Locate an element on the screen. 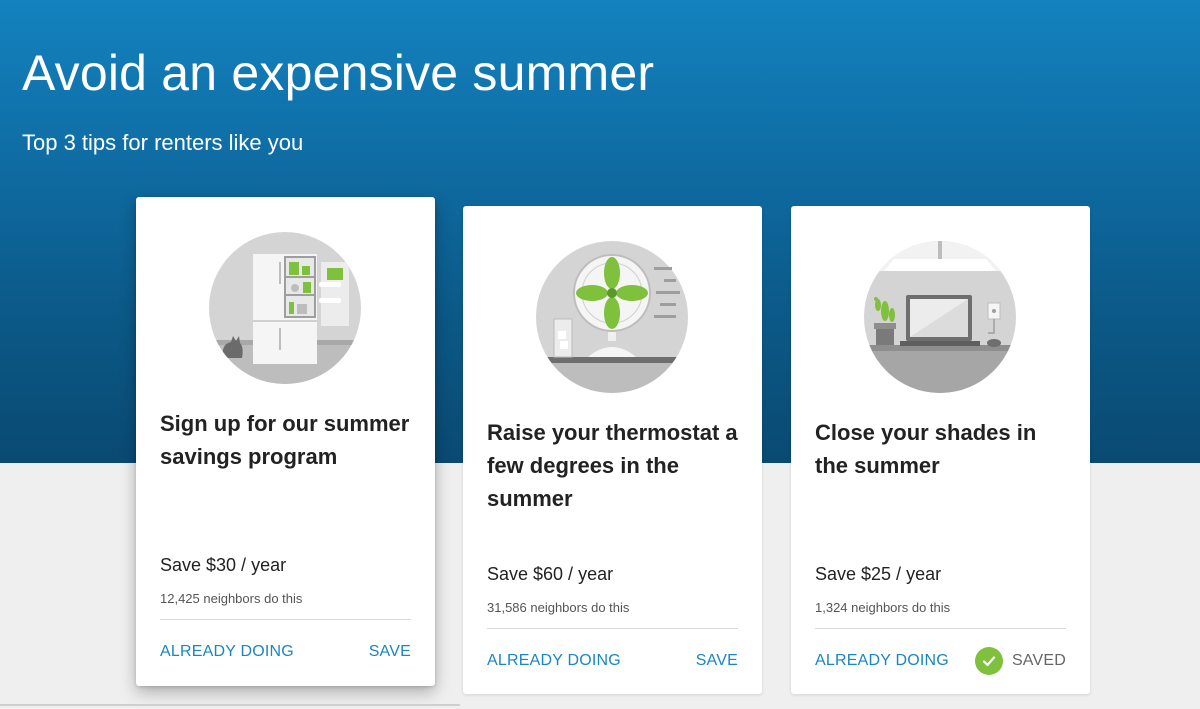 The height and width of the screenshot is (709, 1200). savings-amount: Save $25 / year is located at coordinates (878, 574).